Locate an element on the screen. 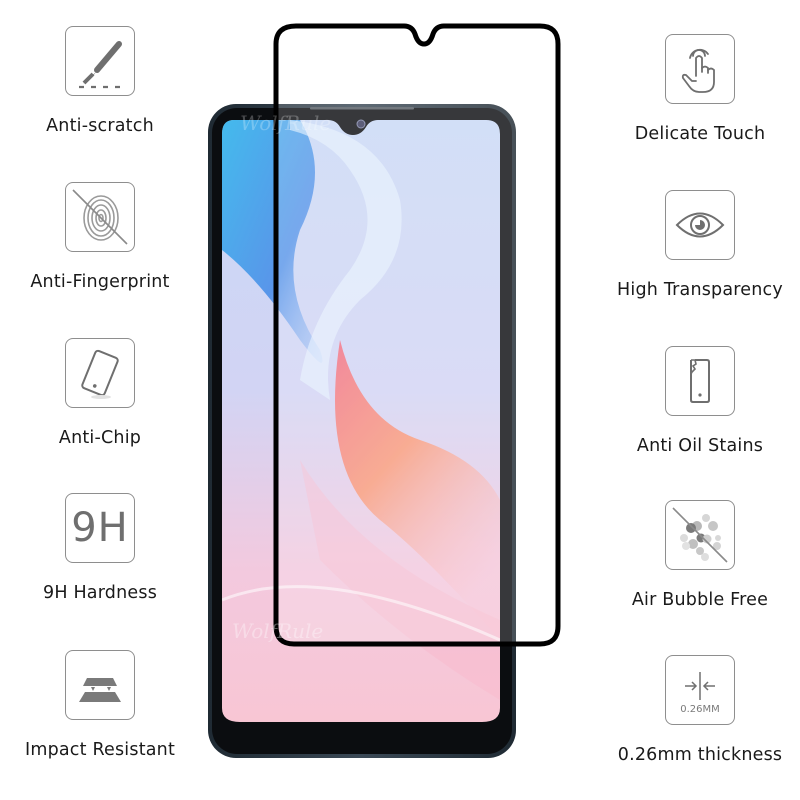  feature-anti-scratch: Anti-scratch is located at coordinates (100, 81).